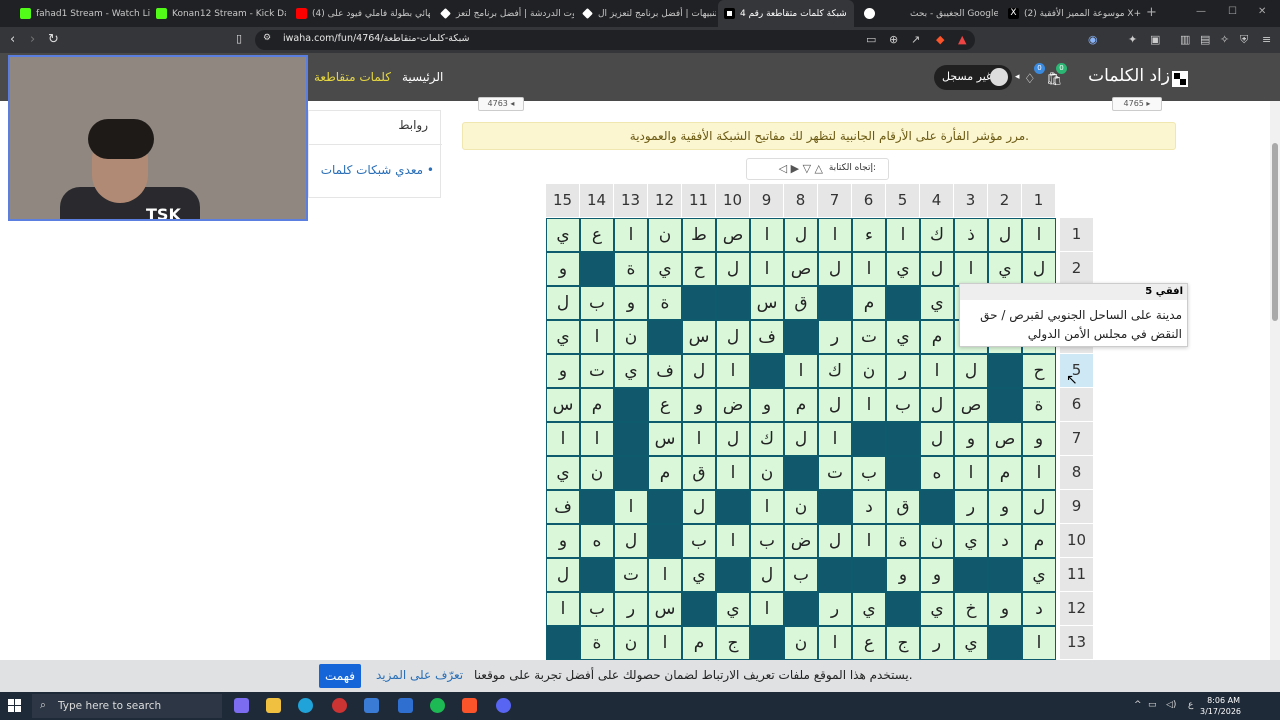  What do you see at coordinates (360, 13) in the screenshot?
I see `browser-tab-3: (4) نهائي بطولة فاملي فيود على` at bounding box center [360, 13].